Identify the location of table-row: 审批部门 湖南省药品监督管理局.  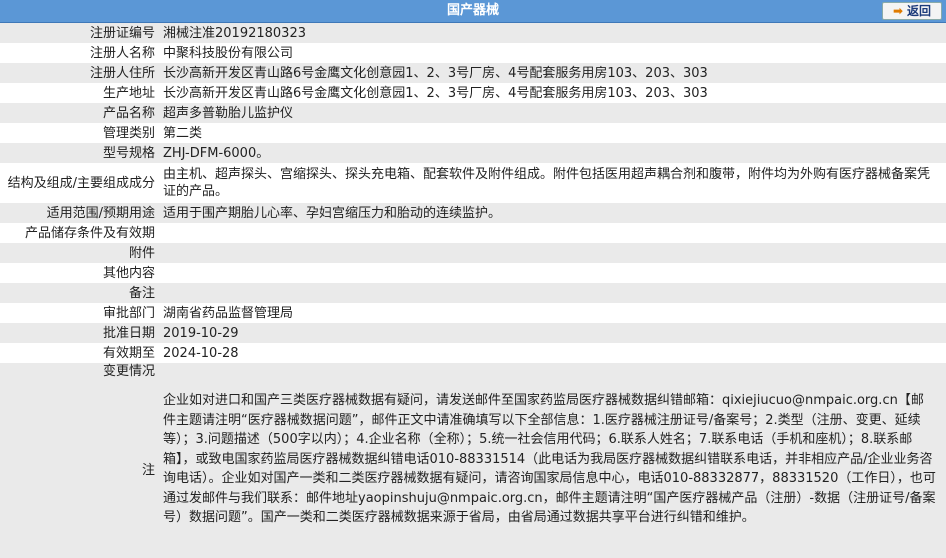
(473, 313).